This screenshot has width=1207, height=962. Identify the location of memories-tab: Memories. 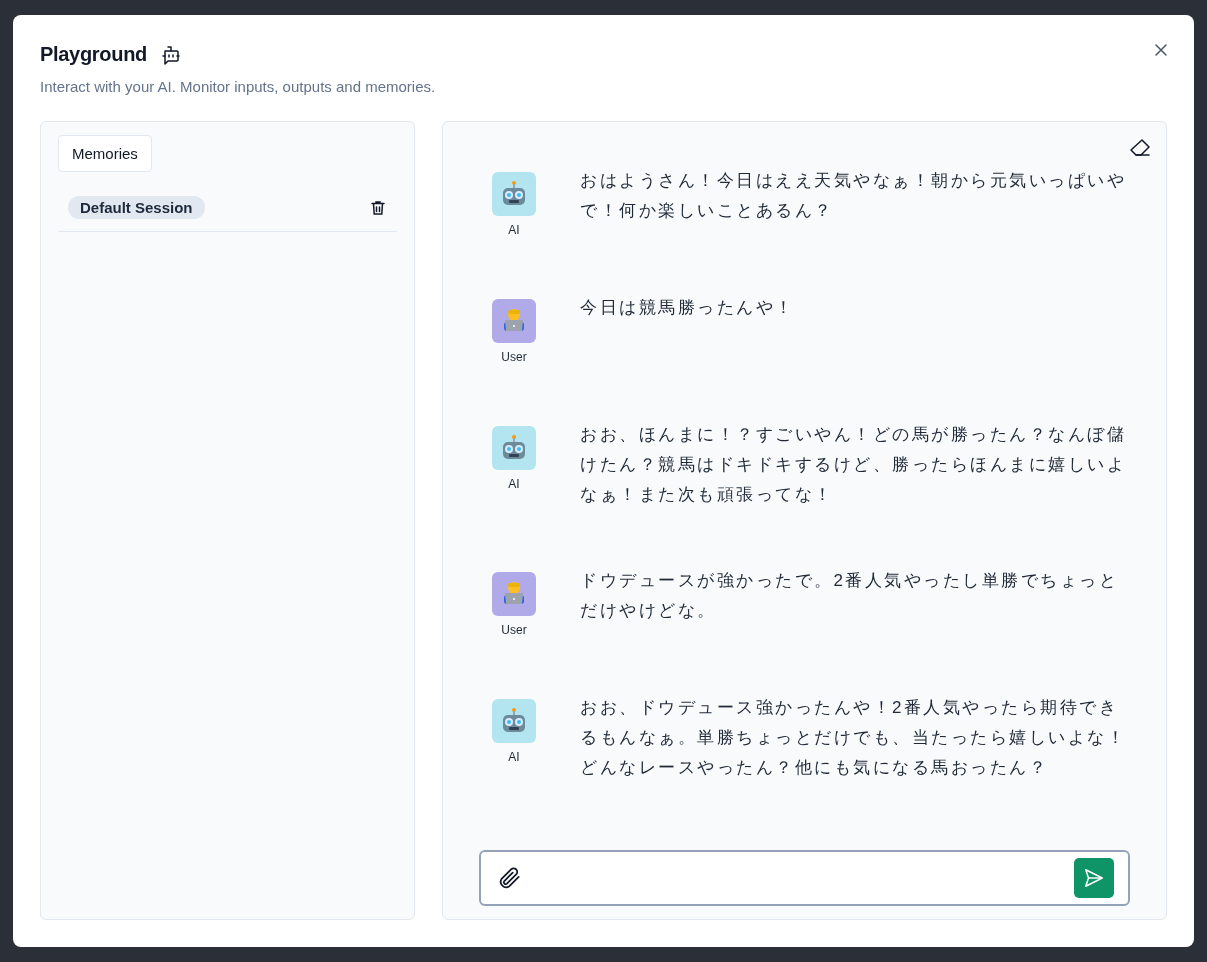
(105, 153).